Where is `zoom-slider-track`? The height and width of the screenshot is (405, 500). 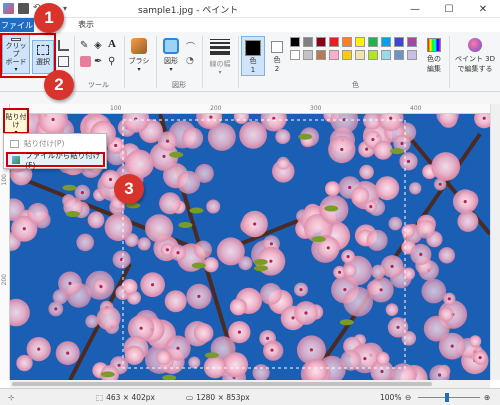 zoom-slider-track is located at coordinates (449, 397).